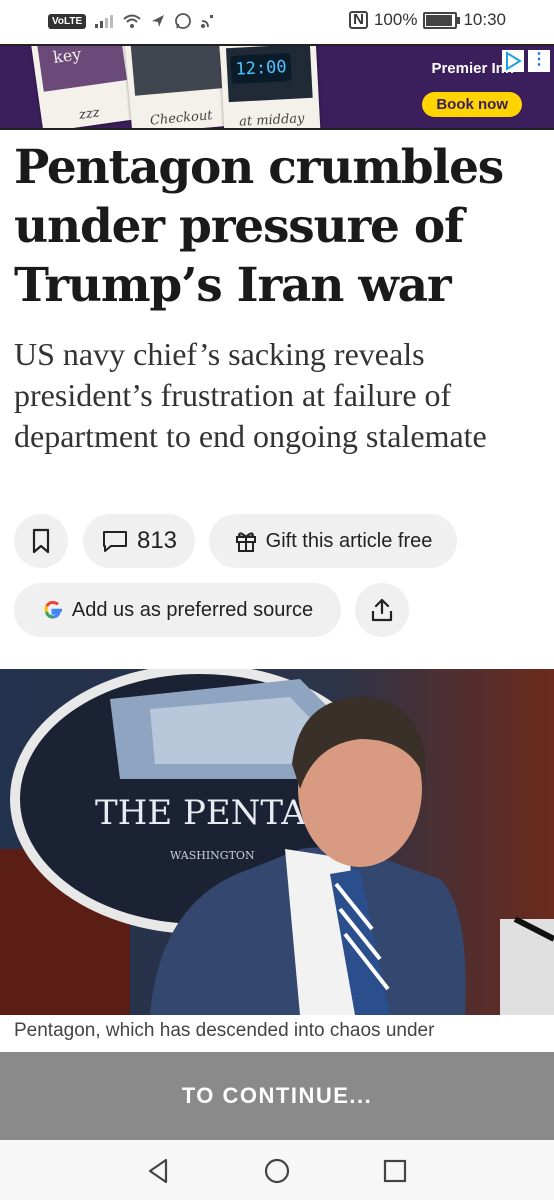 This screenshot has height=1200, width=554. I want to click on preferred-source-button: Add us as preferred source, so click(177, 610).